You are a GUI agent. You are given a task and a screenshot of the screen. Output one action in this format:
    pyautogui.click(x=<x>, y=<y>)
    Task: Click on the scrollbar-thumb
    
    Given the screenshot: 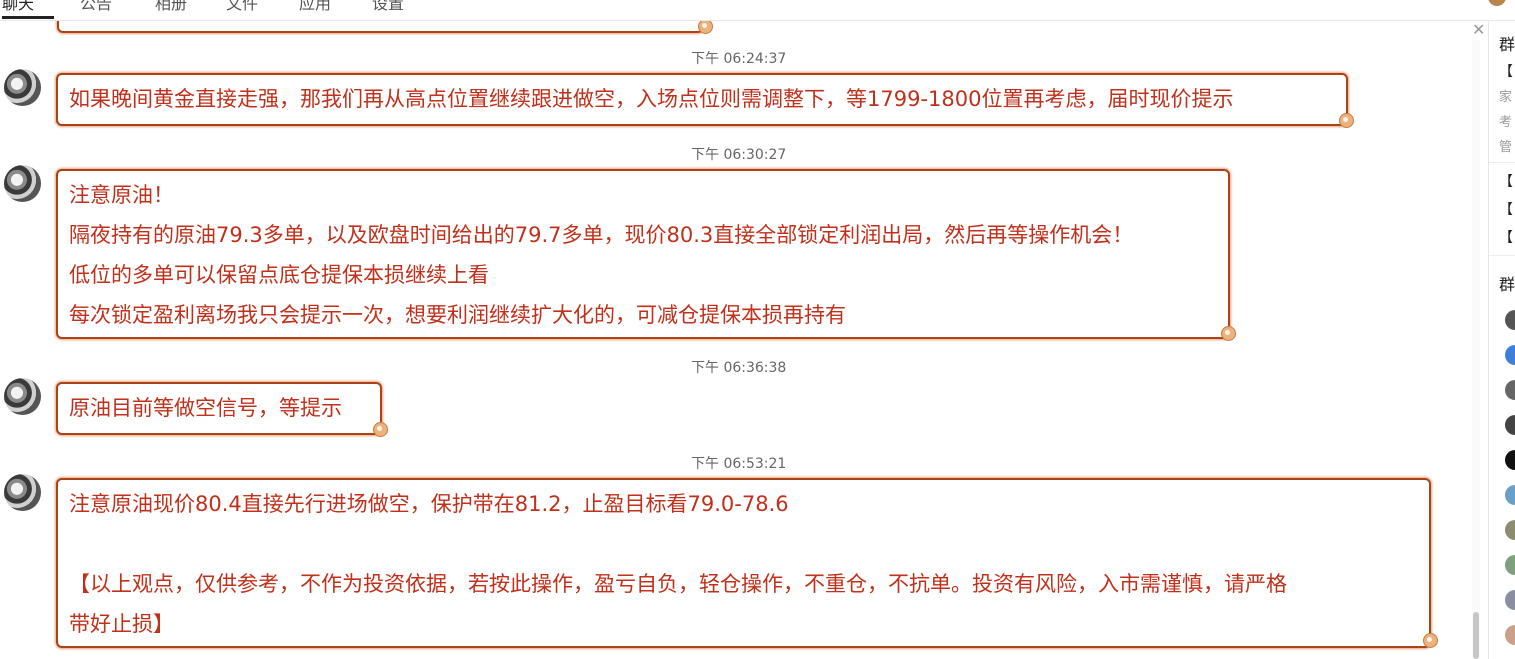 What is the action you would take?
    pyautogui.click(x=1476, y=635)
    